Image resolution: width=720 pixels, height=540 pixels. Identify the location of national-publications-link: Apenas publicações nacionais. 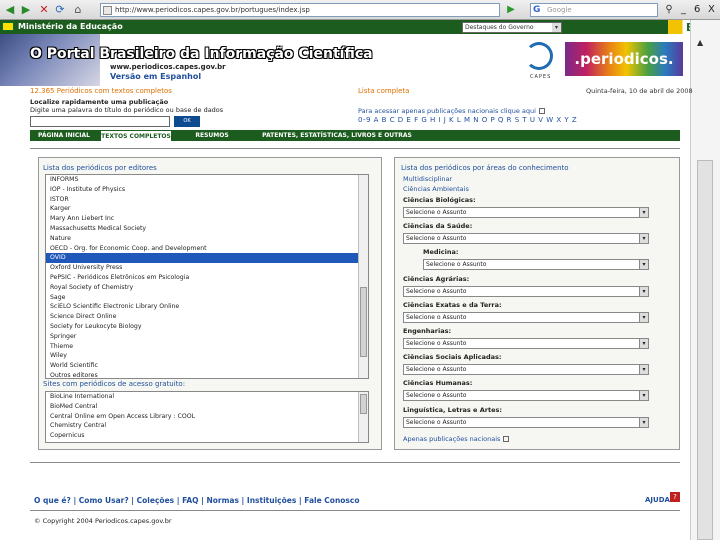
(456, 439).